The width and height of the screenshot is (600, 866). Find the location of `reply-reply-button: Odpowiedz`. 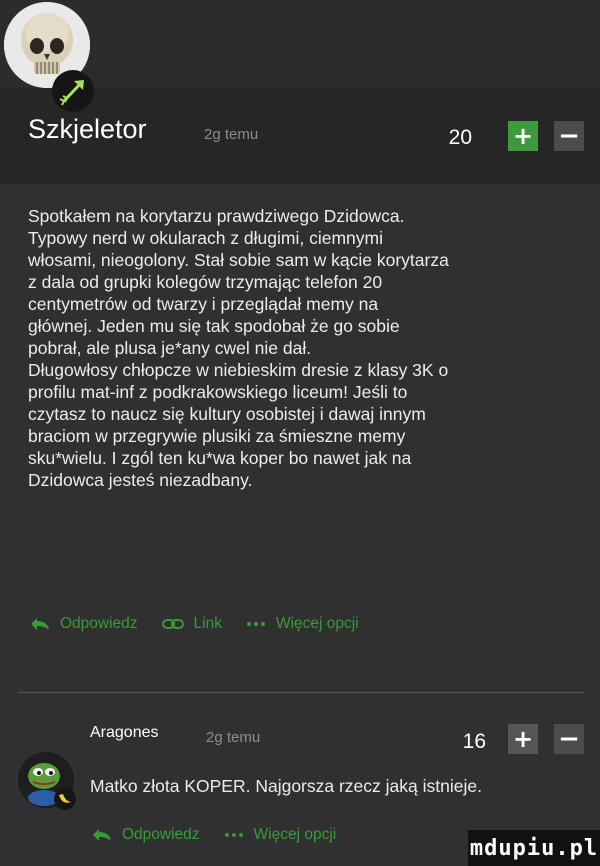

reply-reply-button: Odpowiedz is located at coordinates (146, 835).